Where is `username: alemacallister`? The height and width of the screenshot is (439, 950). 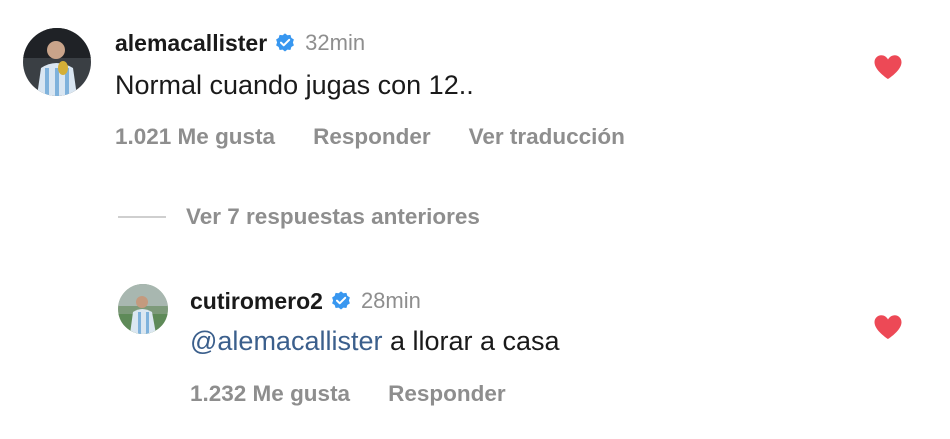
username: alemacallister is located at coordinates (191, 43).